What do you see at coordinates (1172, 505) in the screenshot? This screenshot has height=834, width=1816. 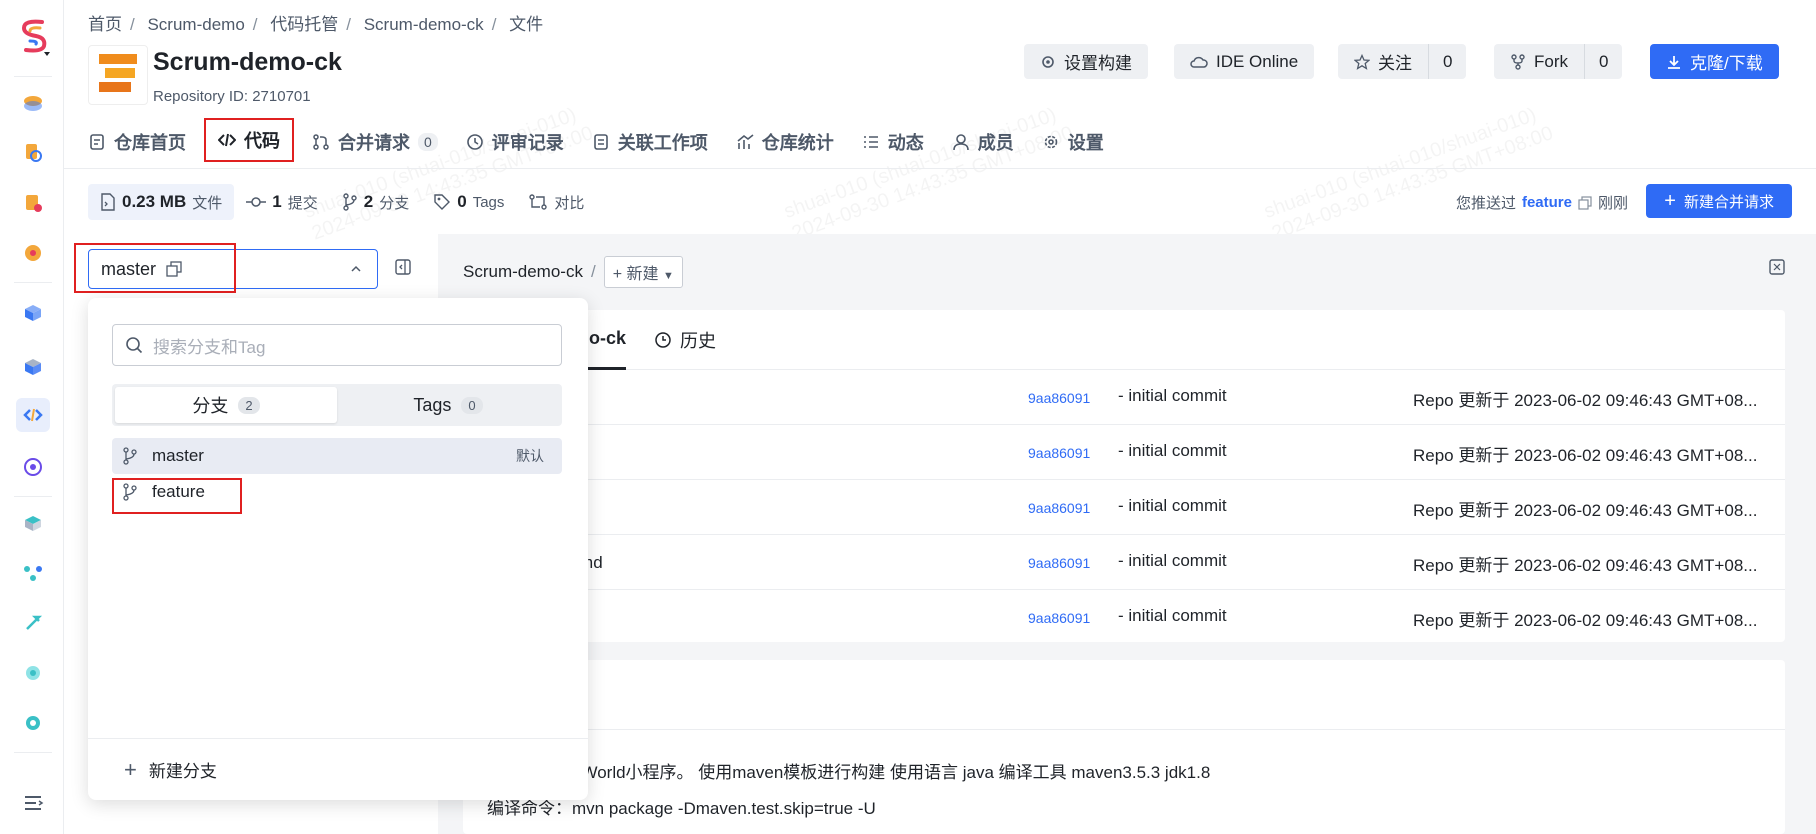 I see `commit-message: - initial commit` at bounding box center [1172, 505].